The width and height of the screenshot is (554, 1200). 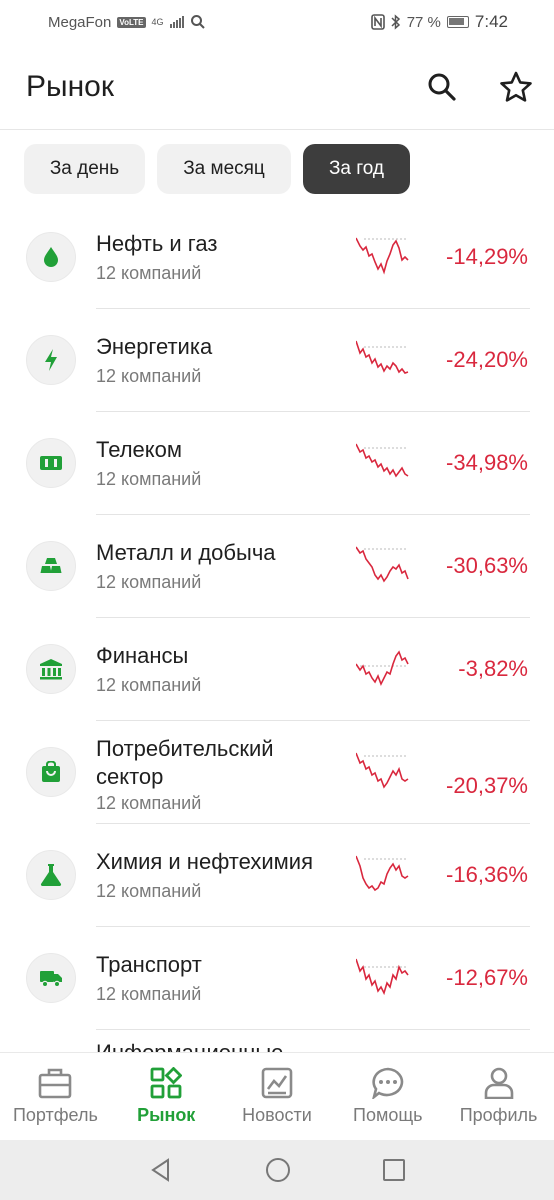 I want to click on sector-name: Химия и нефтехимия, so click(x=205, y=861).